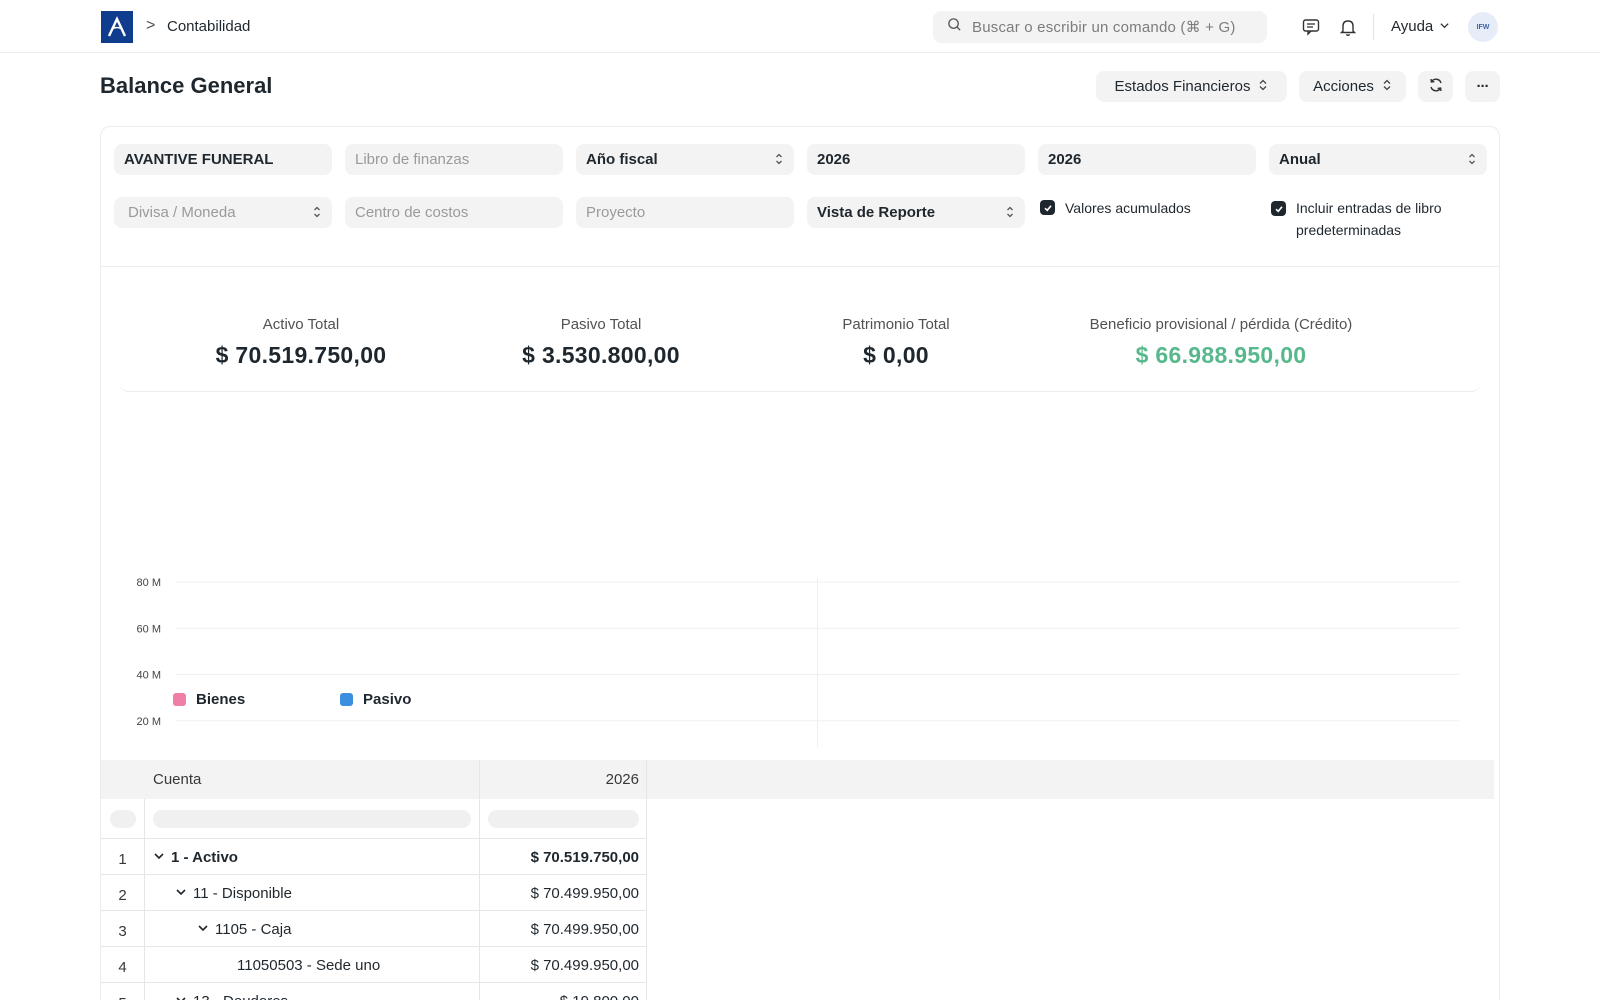 The image size is (1600, 1000). Describe the element at coordinates (186, 85) in the screenshot. I see `page-title: Balance General` at that location.